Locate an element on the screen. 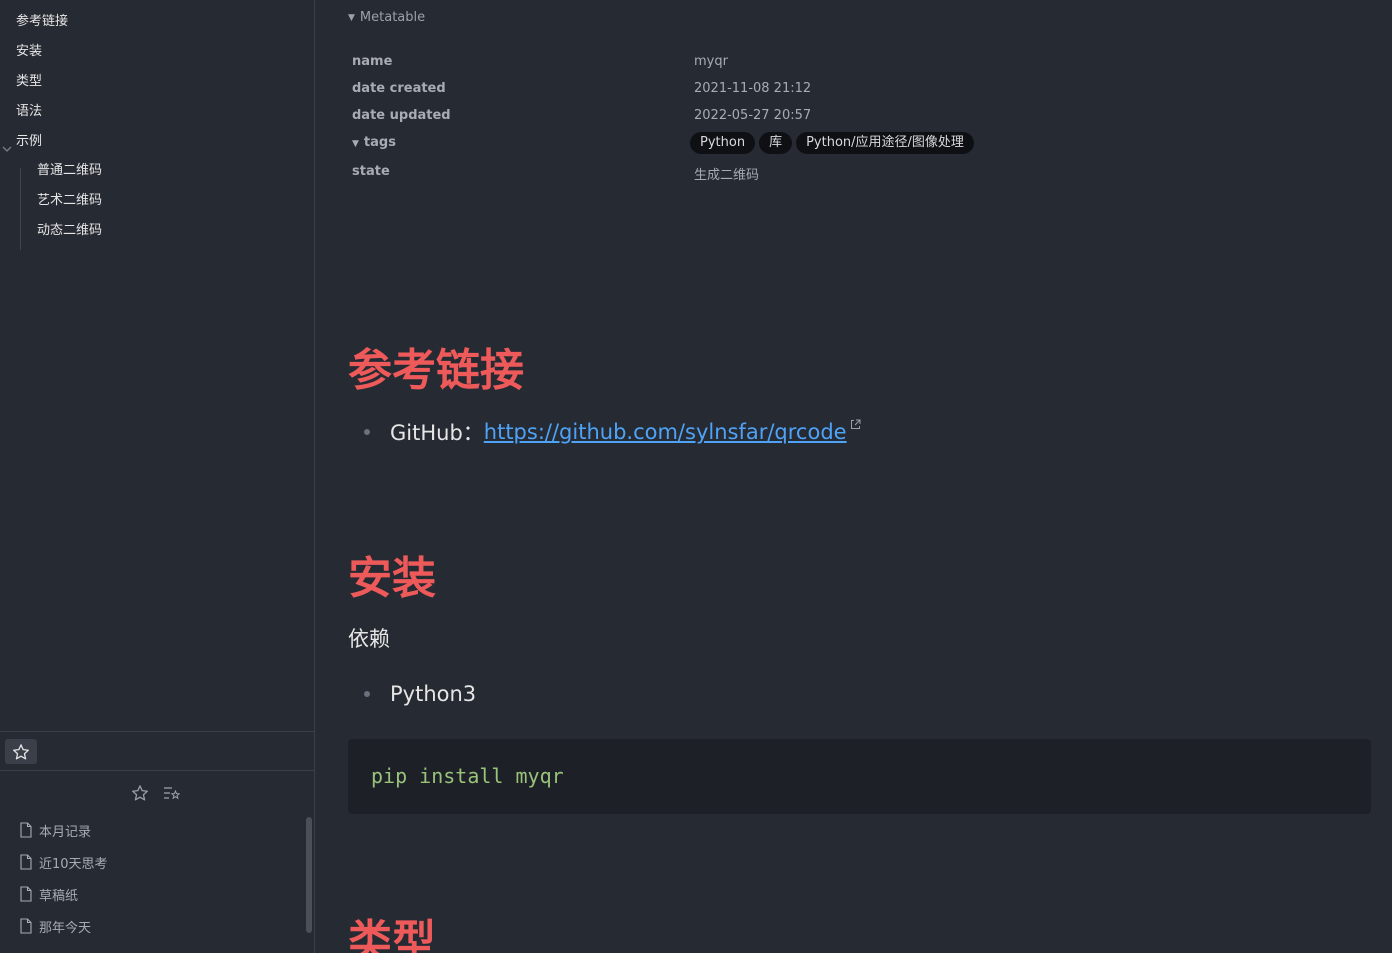 The height and width of the screenshot is (953, 1392). sort-favorites-icon is located at coordinates (171, 793).